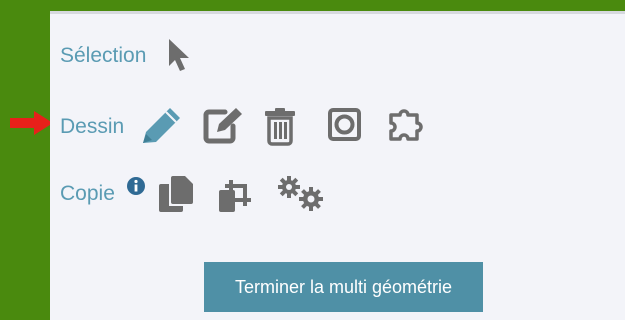 The width and height of the screenshot is (625, 320). I want to click on trash-icon, so click(281, 126).